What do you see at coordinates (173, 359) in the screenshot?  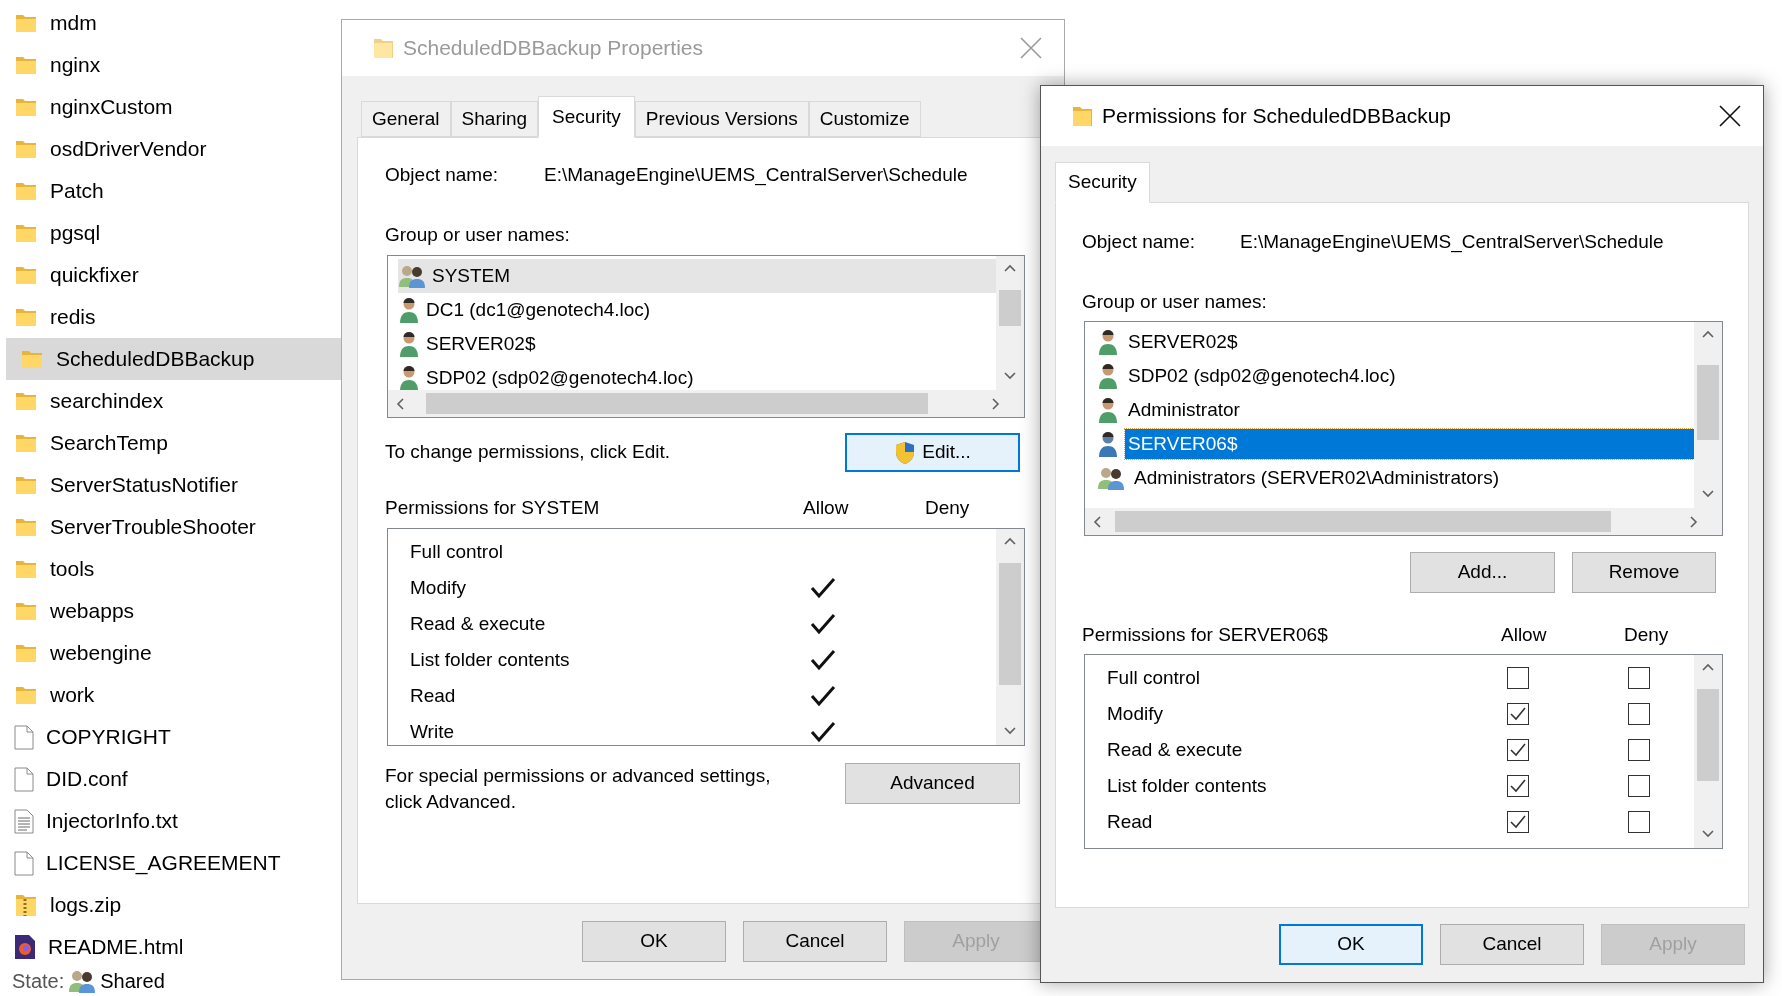 I see `file-item: ScheduledDBBackup` at bounding box center [173, 359].